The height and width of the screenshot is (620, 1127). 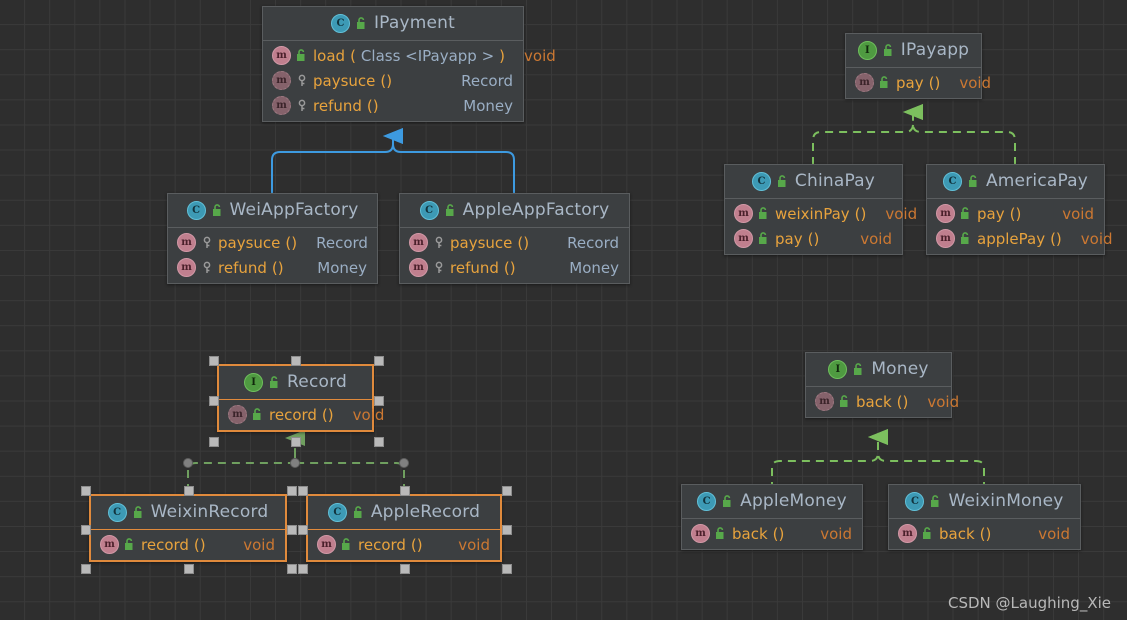 I want to click on node-title: AppleMoney, so click(x=793, y=501).